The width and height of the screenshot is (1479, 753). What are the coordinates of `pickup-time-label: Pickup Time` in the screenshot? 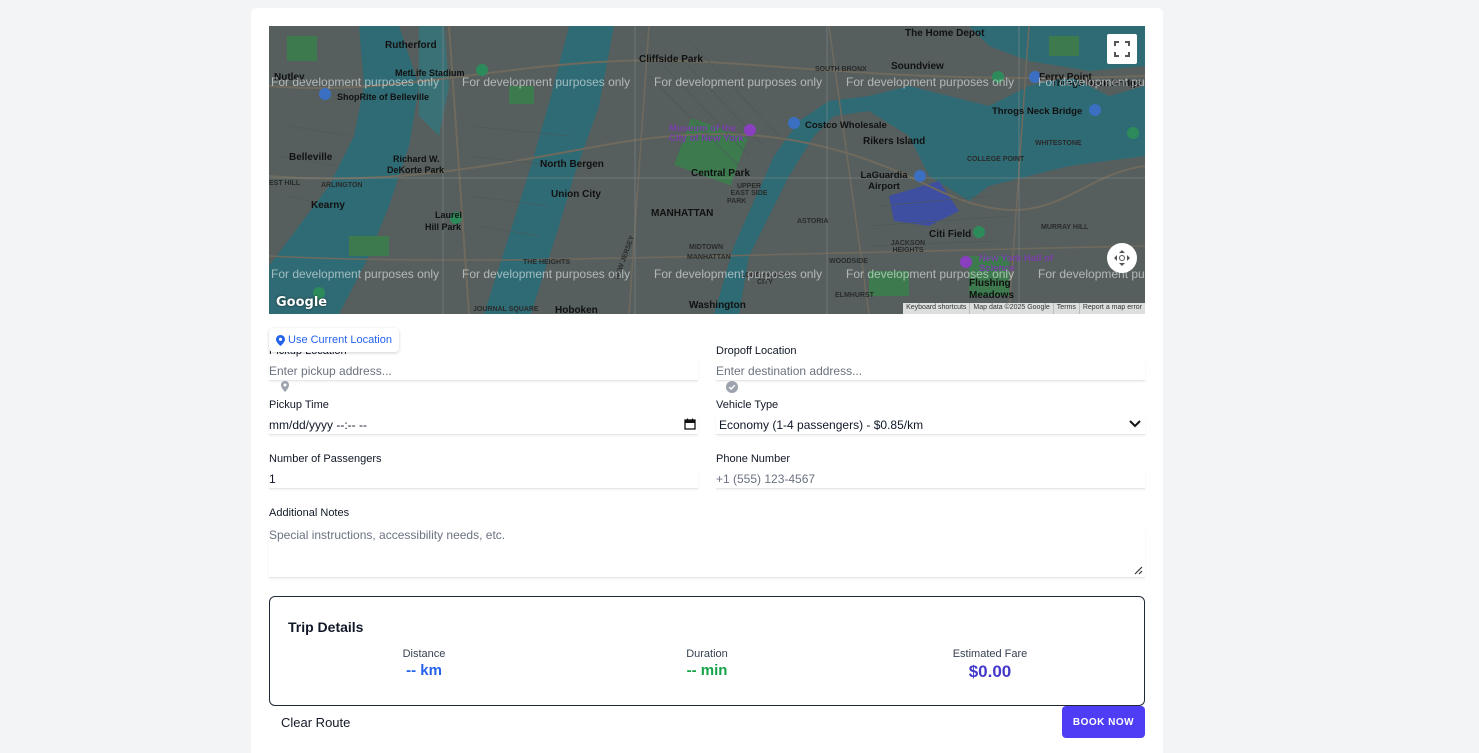 It's located at (299, 405).